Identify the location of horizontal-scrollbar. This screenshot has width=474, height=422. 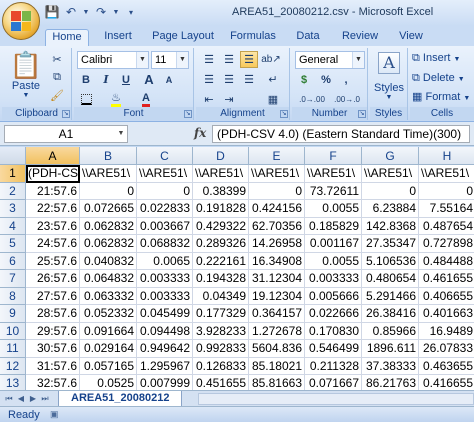
(336, 399).